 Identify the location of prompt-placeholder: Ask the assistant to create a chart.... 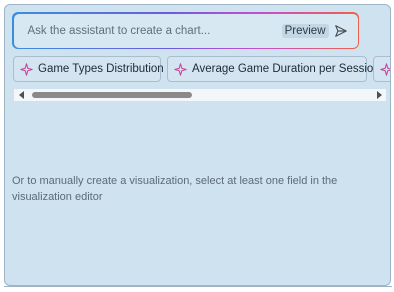
(119, 30).